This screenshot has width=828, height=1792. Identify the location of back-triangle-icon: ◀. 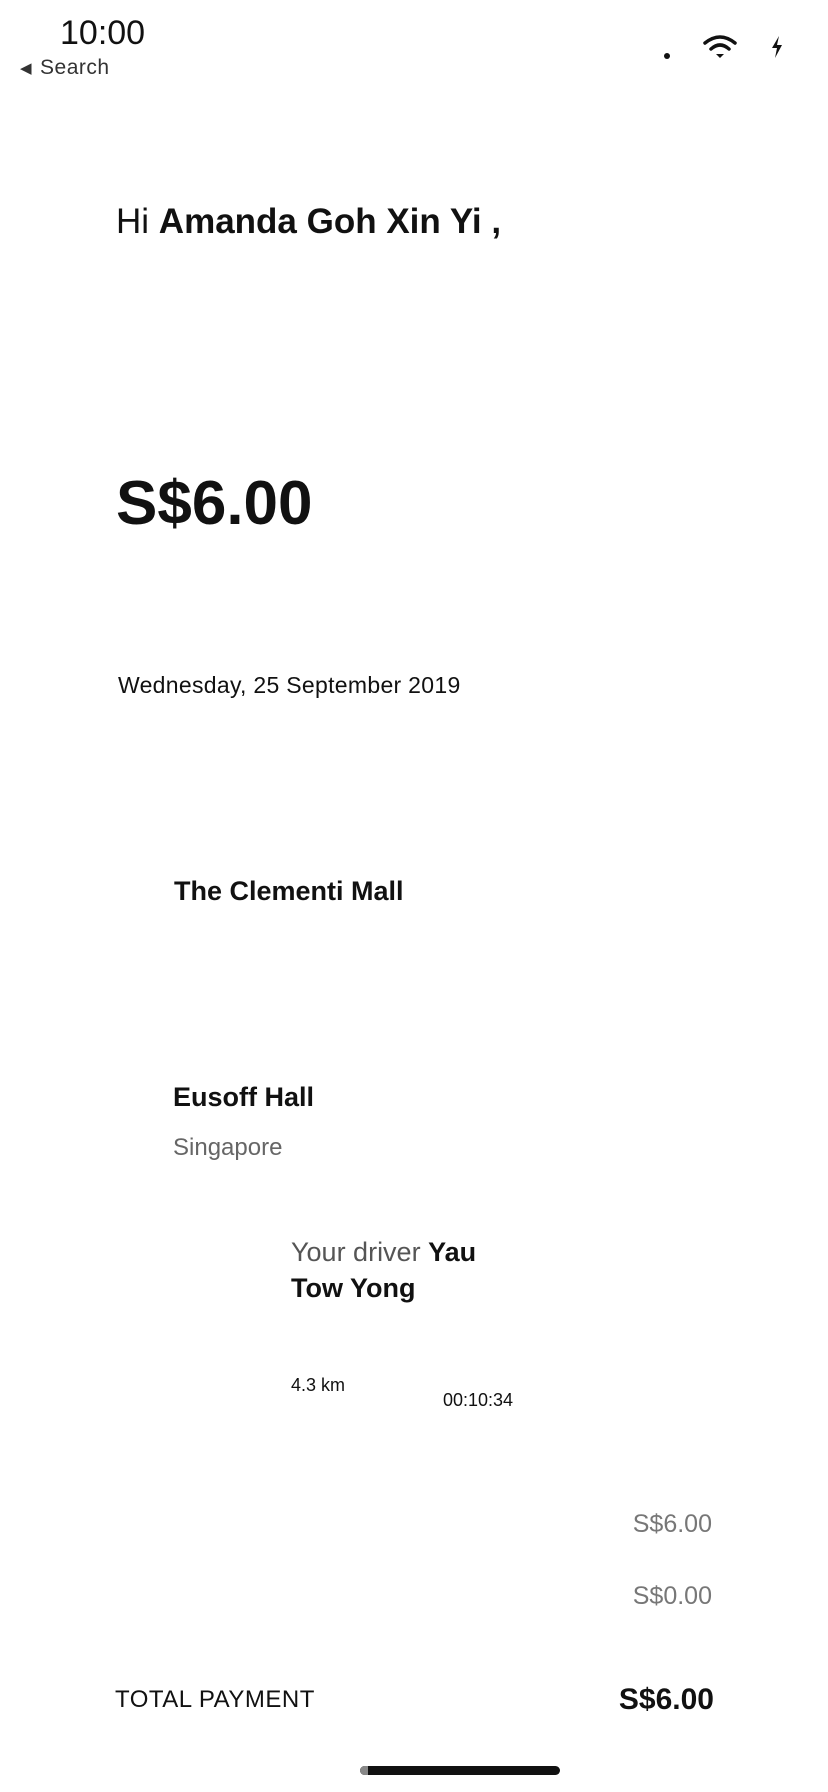
(26, 68).